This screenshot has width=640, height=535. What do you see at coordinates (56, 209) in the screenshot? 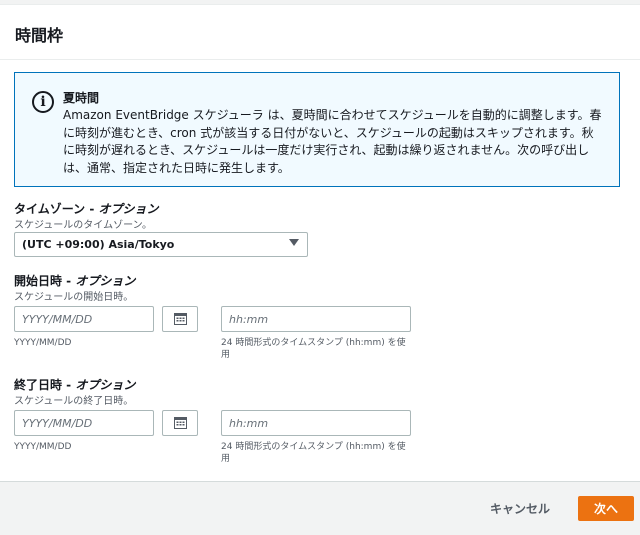
I see `timezone-label-text: タイムゾーン -` at bounding box center [56, 209].